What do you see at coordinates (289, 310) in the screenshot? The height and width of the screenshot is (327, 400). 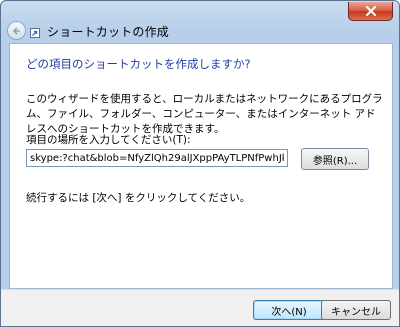 I see `next-button: 次へ(N)` at bounding box center [289, 310].